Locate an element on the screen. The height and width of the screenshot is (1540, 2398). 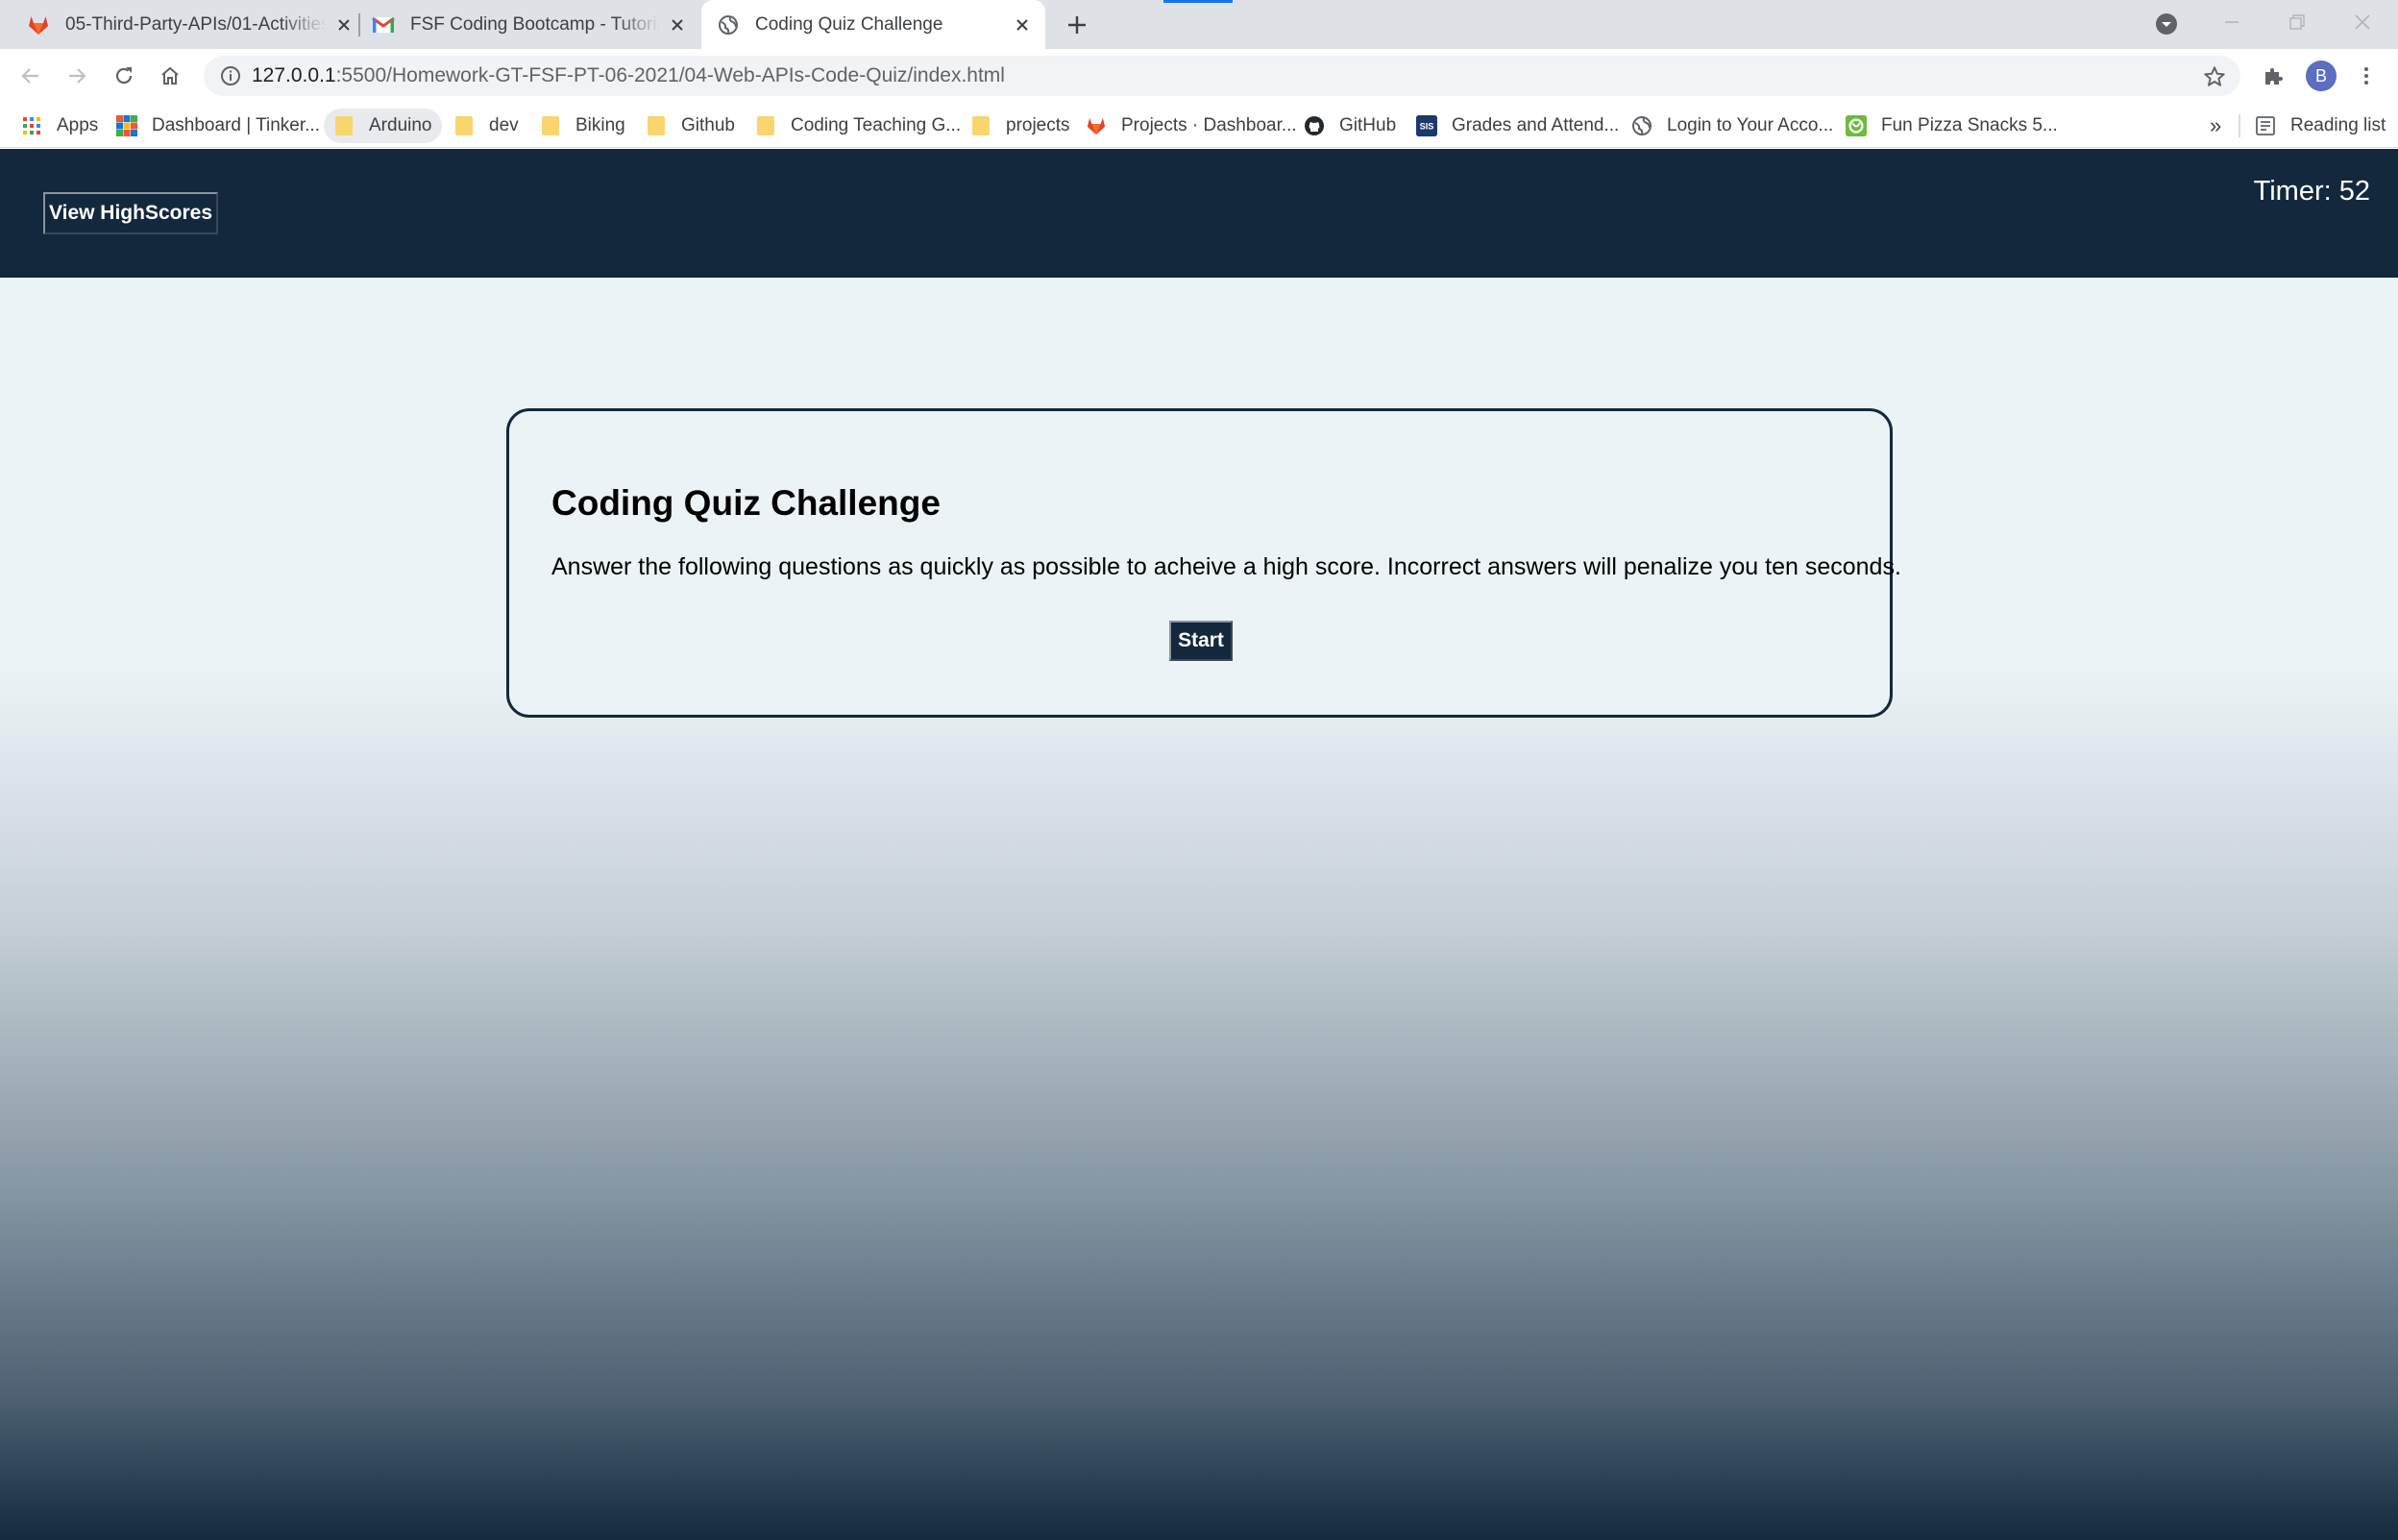
bookmark-star-icon is located at coordinates (2214, 77).